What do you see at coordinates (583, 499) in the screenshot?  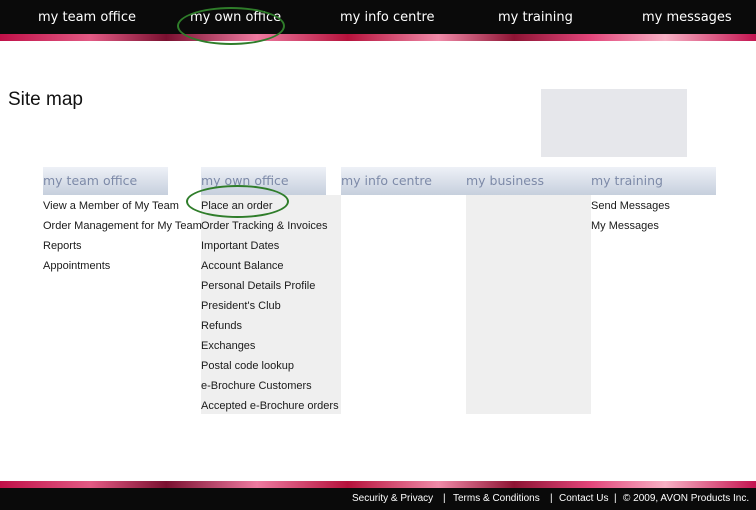 I see `footer-link-contact-us: Contact Us` at bounding box center [583, 499].